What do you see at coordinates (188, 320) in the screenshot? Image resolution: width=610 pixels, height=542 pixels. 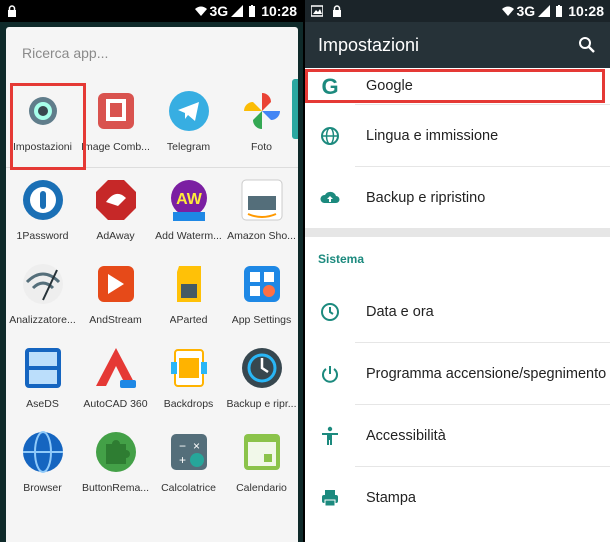 I see `app-label: AParted` at bounding box center [188, 320].